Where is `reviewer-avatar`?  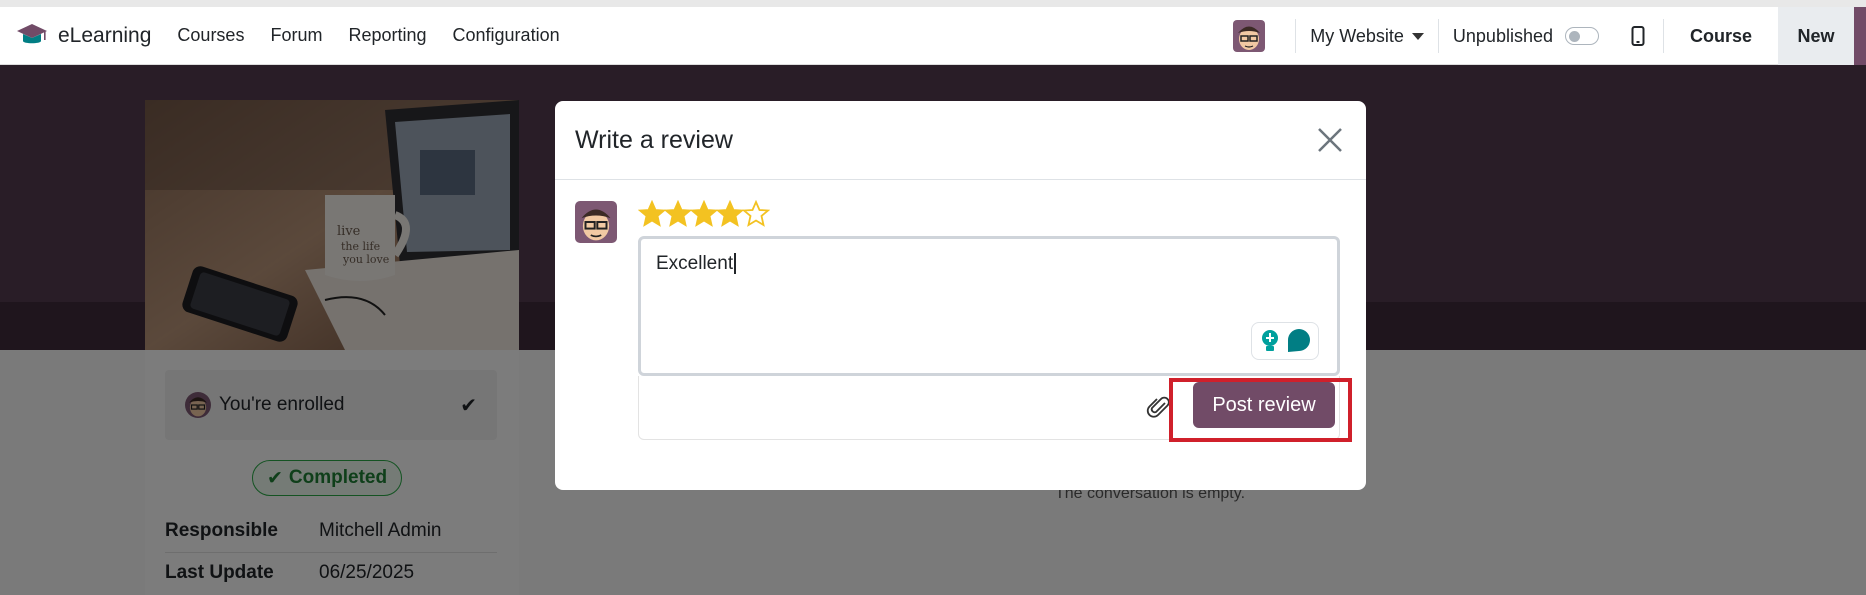 reviewer-avatar is located at coordinates (596, 222).